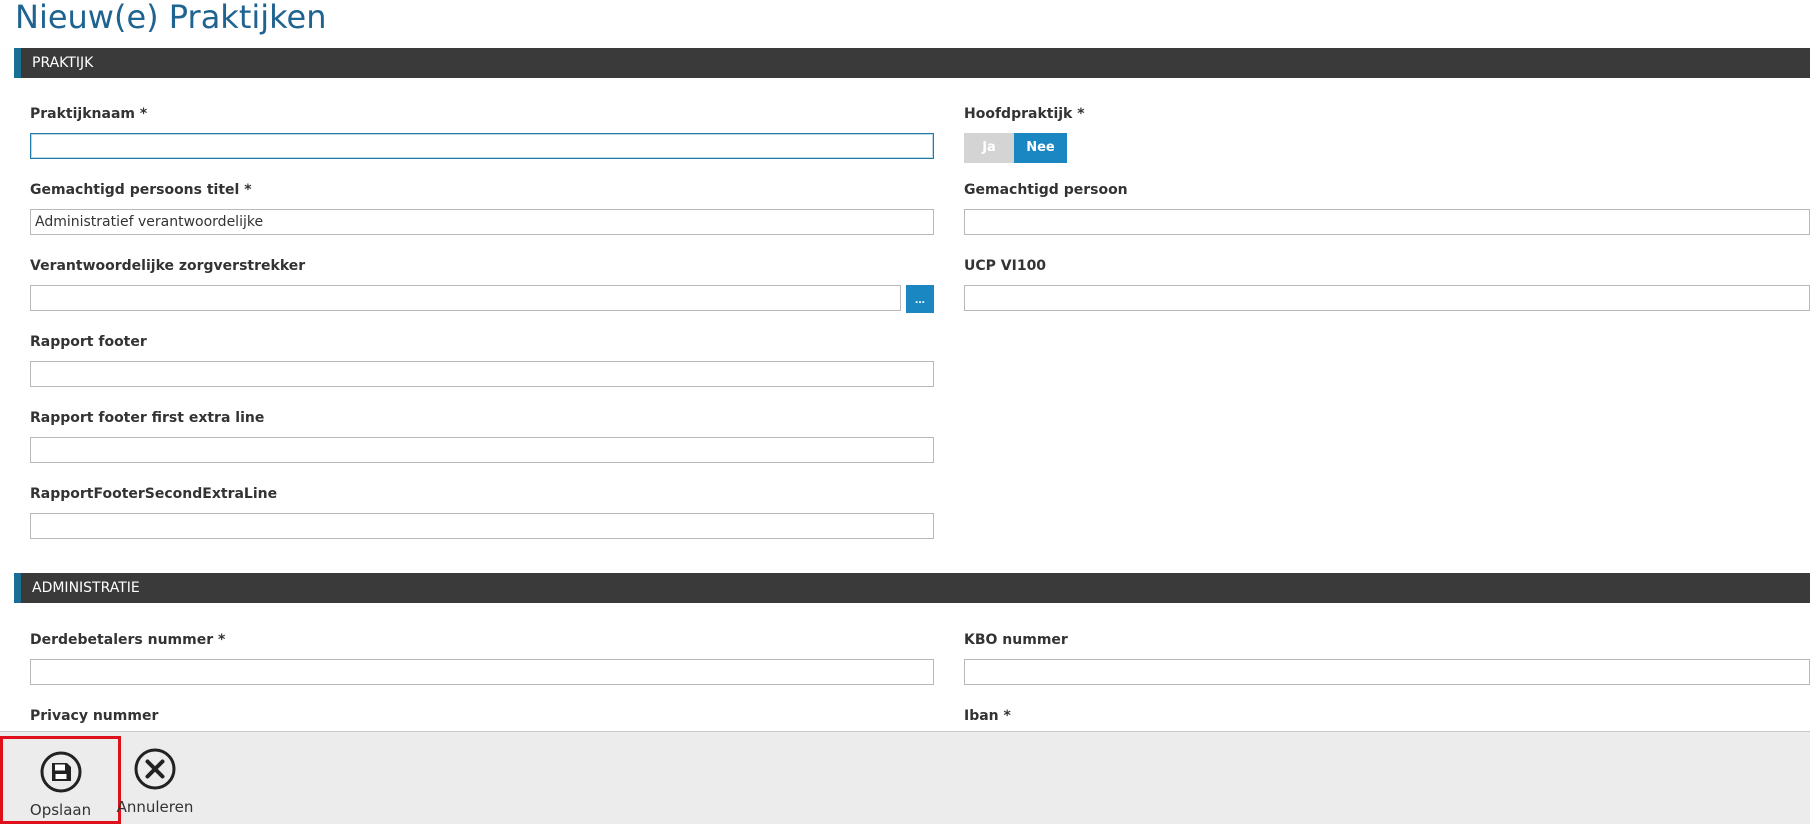 The width and height of the screenshot is (1810, 824). I want to click on rapport-footer-first-extra-line-label: Rapport footer first extra line, so click(147, 418).